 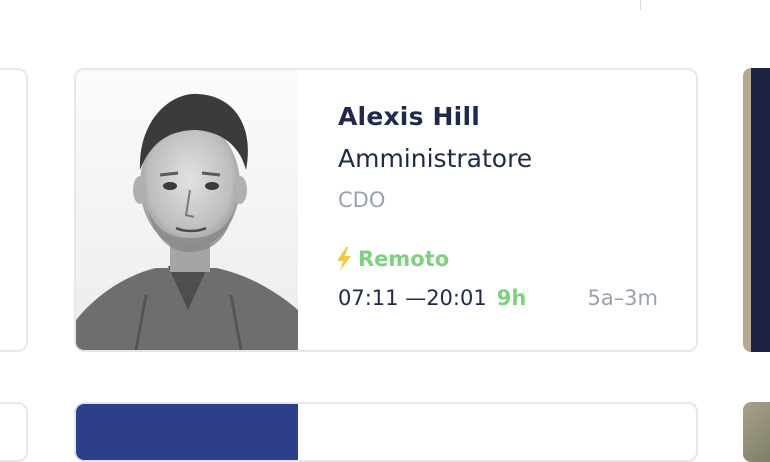 I want to click on top-divider, so click(x=640, y=5).